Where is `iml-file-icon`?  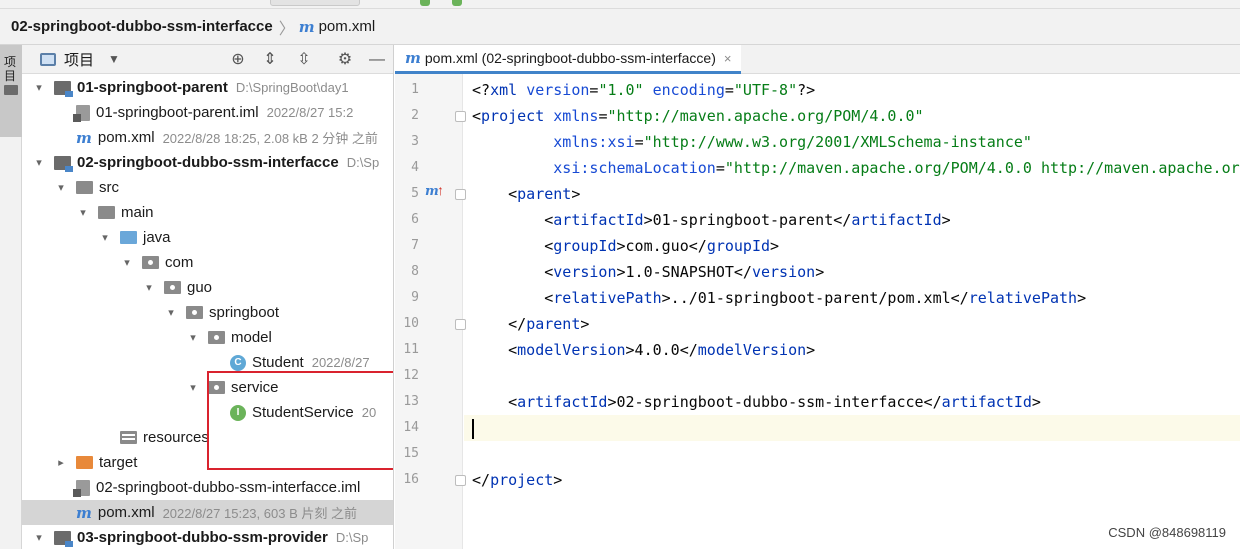 iml-file-icon is located at coordinates (81, 488).